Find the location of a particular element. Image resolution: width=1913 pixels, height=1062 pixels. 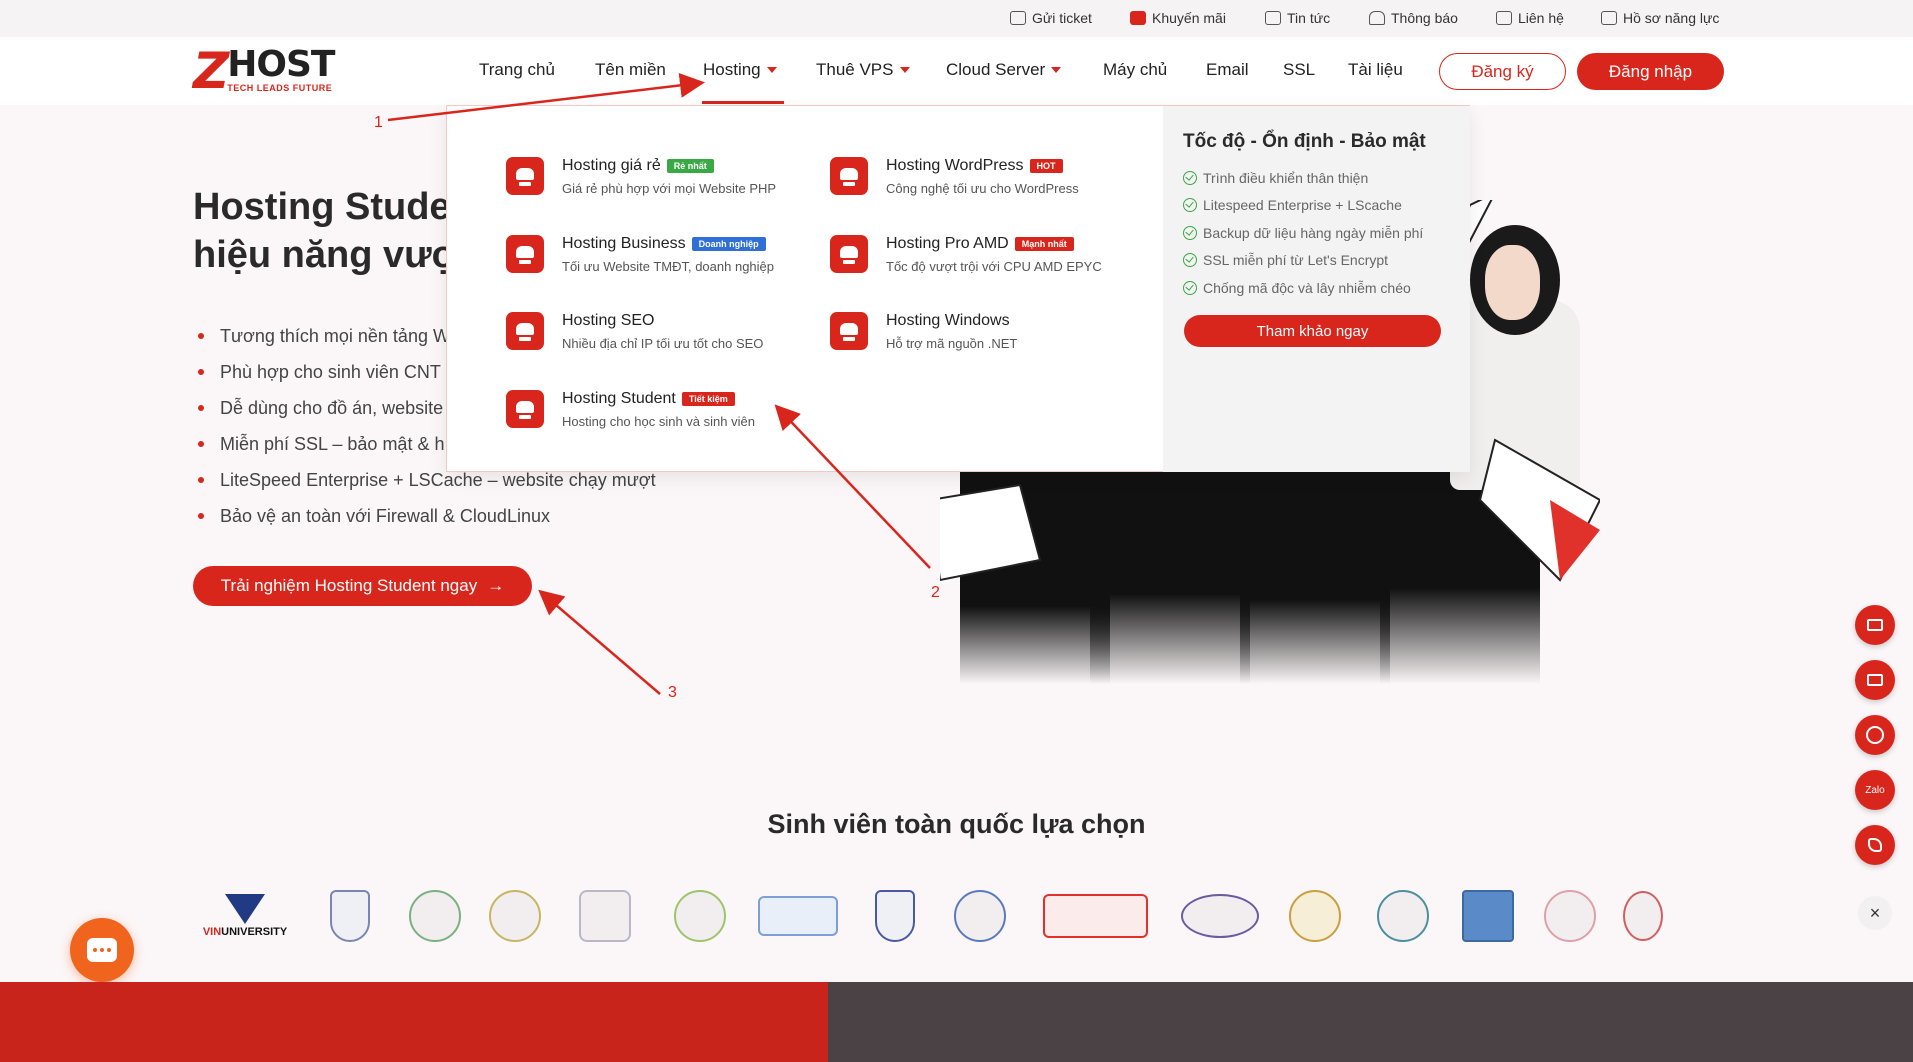

strip-dark-panel is located at coordinates (1370, 1022).